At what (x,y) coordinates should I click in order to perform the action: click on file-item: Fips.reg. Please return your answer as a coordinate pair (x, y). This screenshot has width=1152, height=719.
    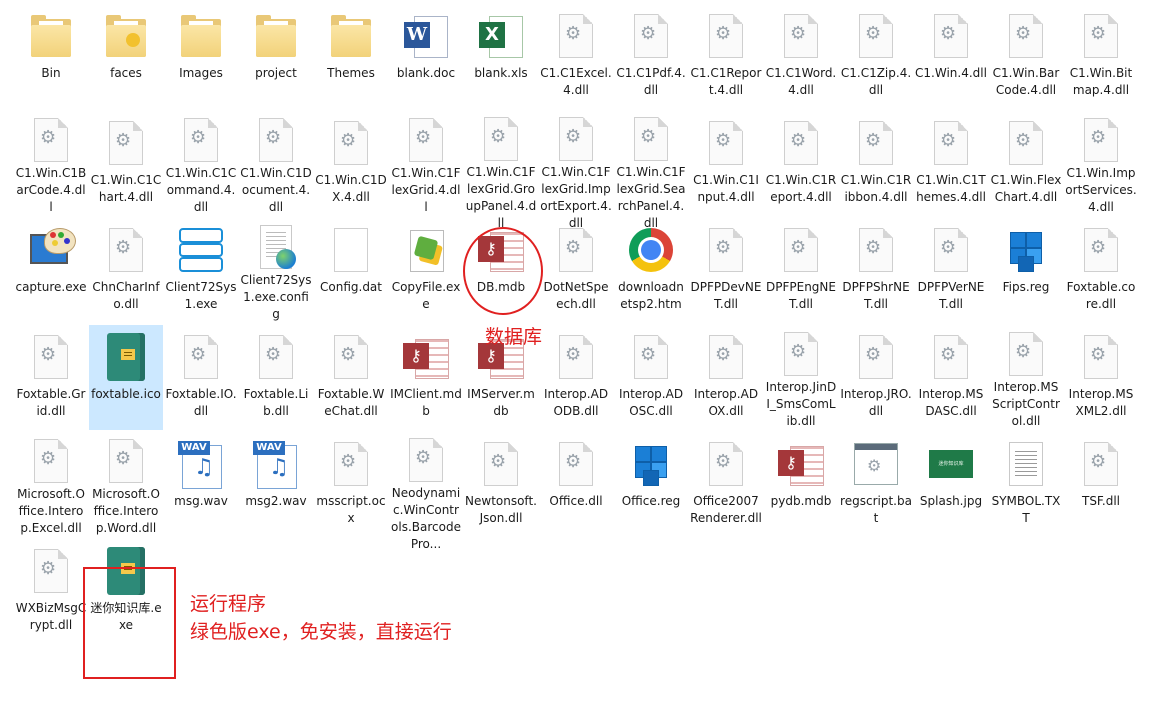
    Looking at the image, I should click on (1026, 270).